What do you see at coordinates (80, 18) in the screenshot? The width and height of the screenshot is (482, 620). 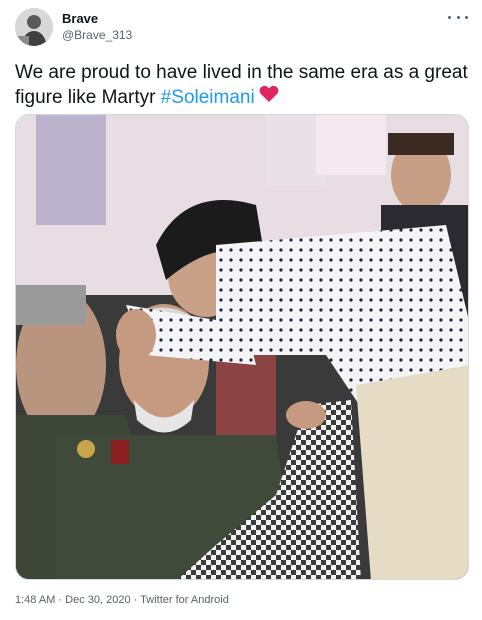 I see `author-name: Brave` at bounding box center [80, 18].